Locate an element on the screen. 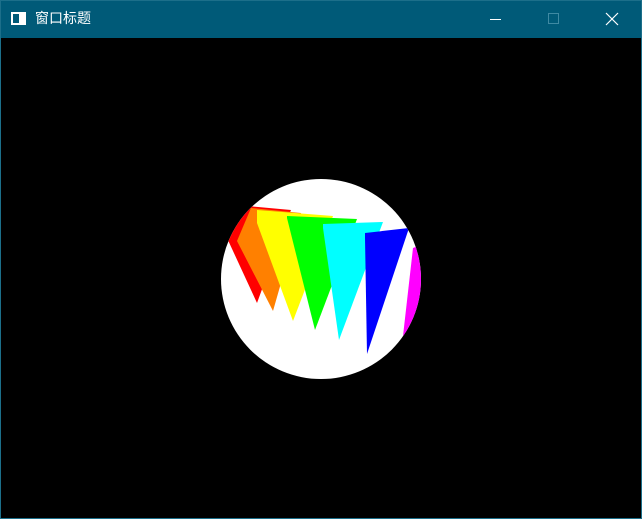  minimize-button is located at coordinates (496, 19).